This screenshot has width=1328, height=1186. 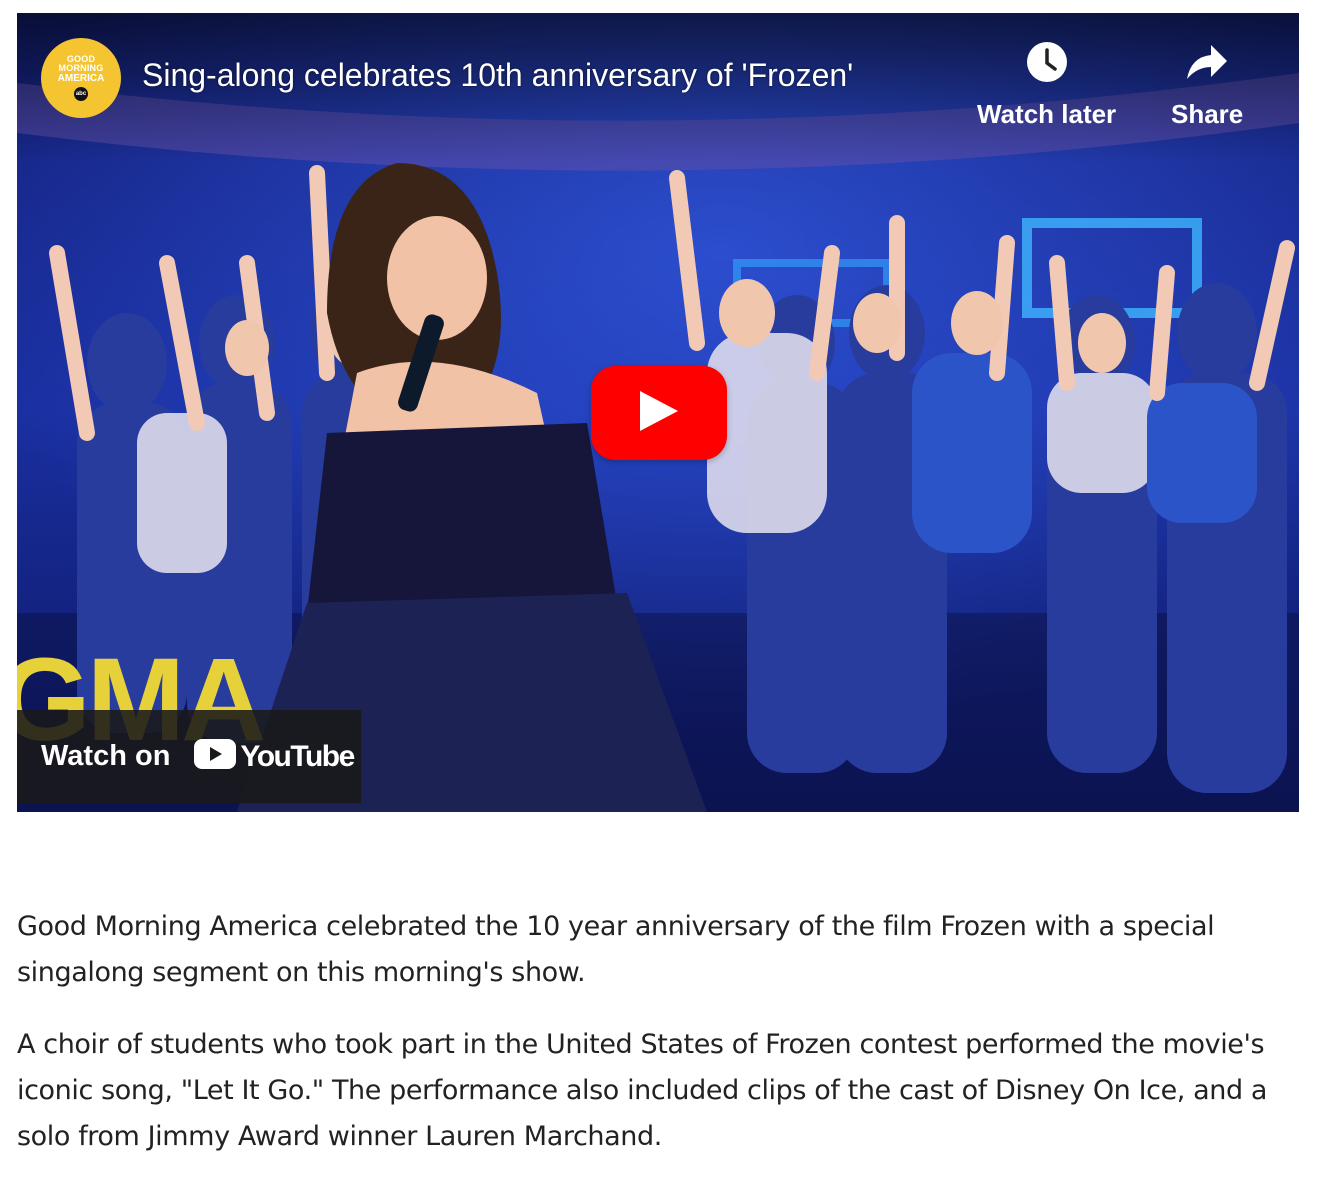 What do you see at coordinates (1047, 62) in the screenshot?
I see `clock-icon` at bounding box center [1047, 62].